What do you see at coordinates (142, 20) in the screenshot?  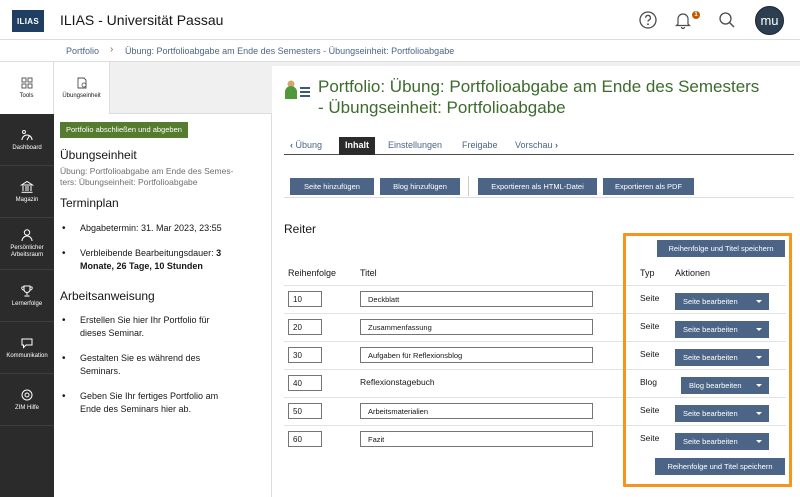 I see `site-title: ILIAS - Universität Passau` at bounding box center [142, 20].